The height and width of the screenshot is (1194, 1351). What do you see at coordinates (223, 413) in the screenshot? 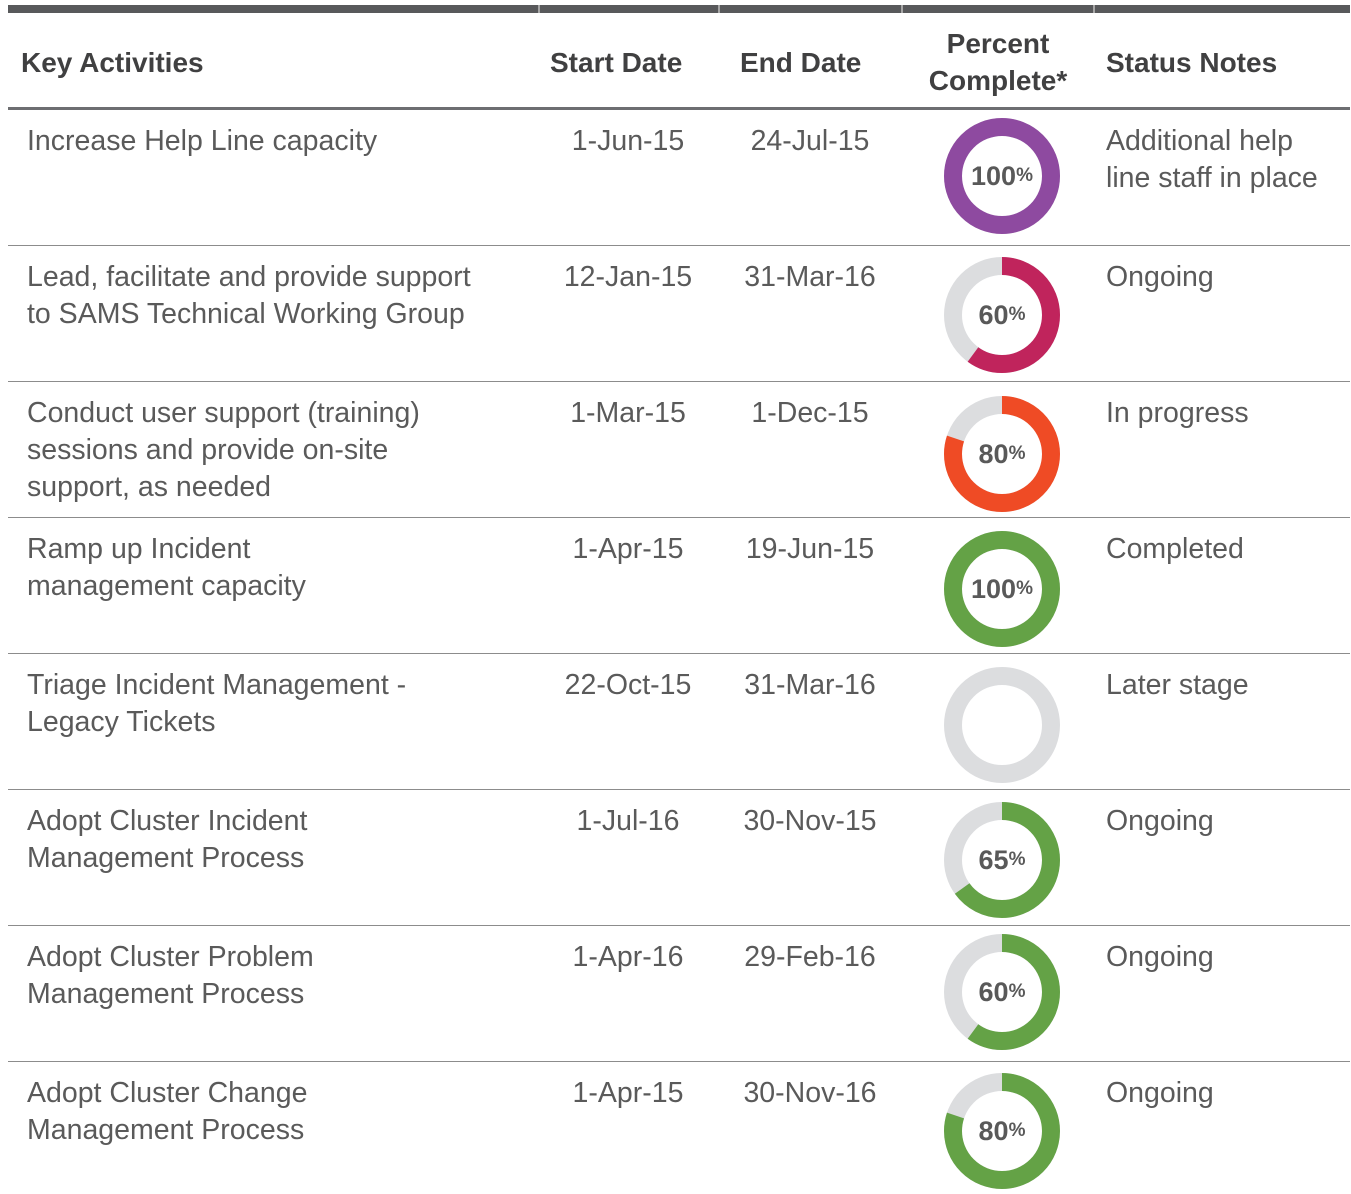
I see `activity-line: Conduct user support (training)` at bounding box center [223, 413].